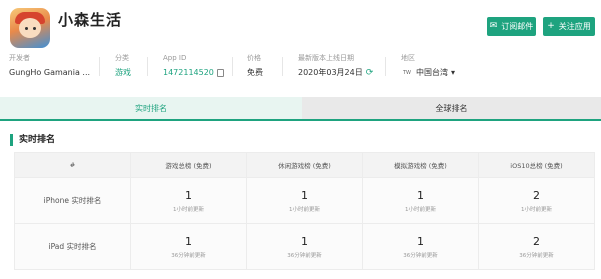 The width and height of the screenshot is (601, 279). I want to click on mail-icon: ✉, so click(493, 26).